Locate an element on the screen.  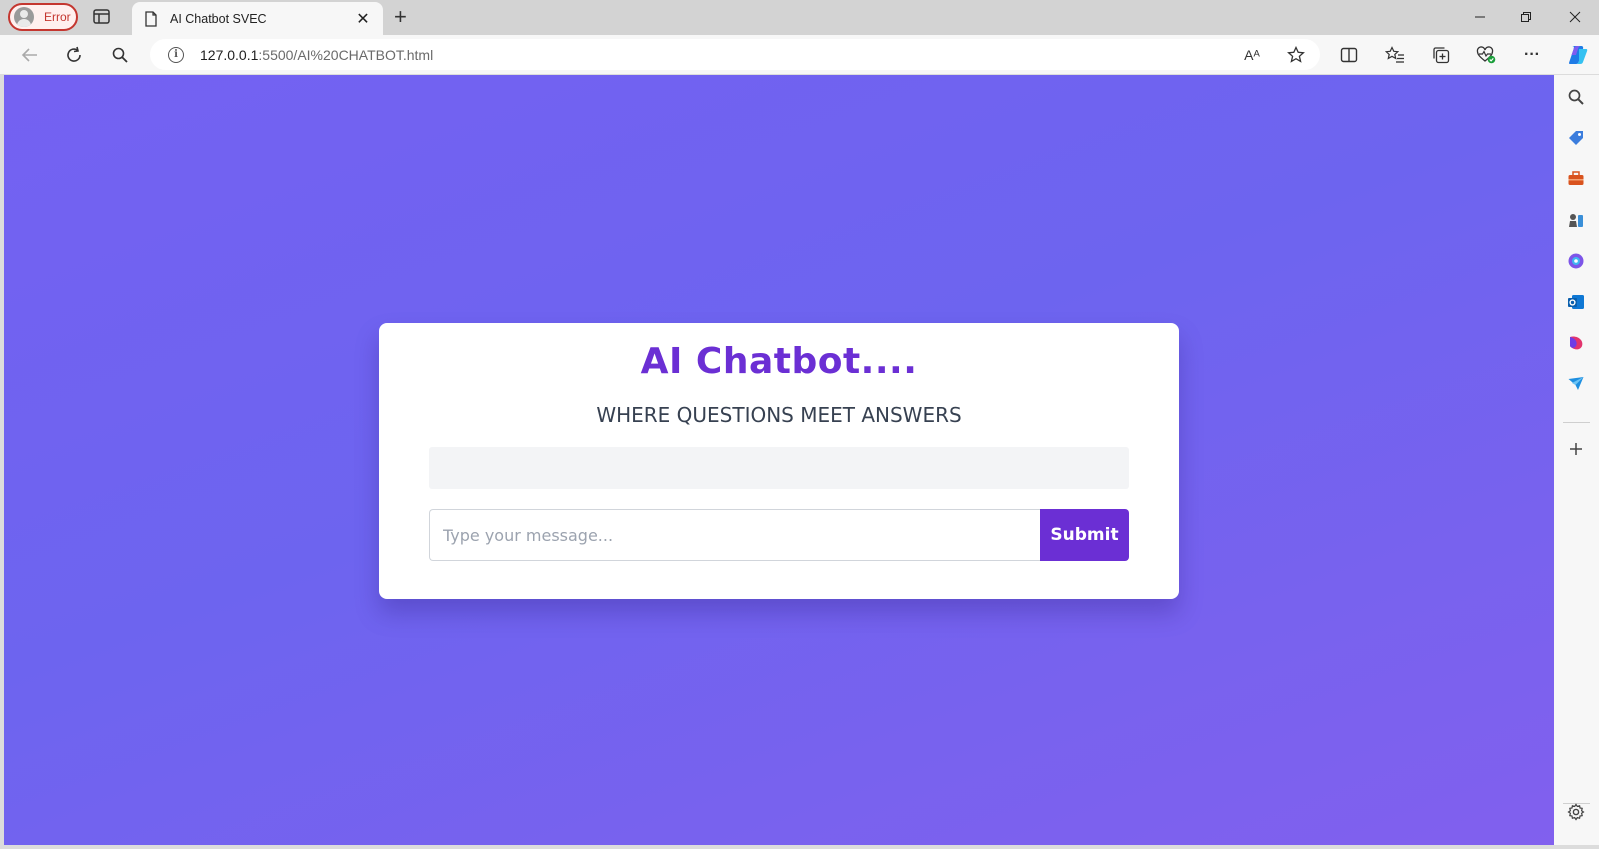
close-window-icon is located at coordinates (1575, 17).